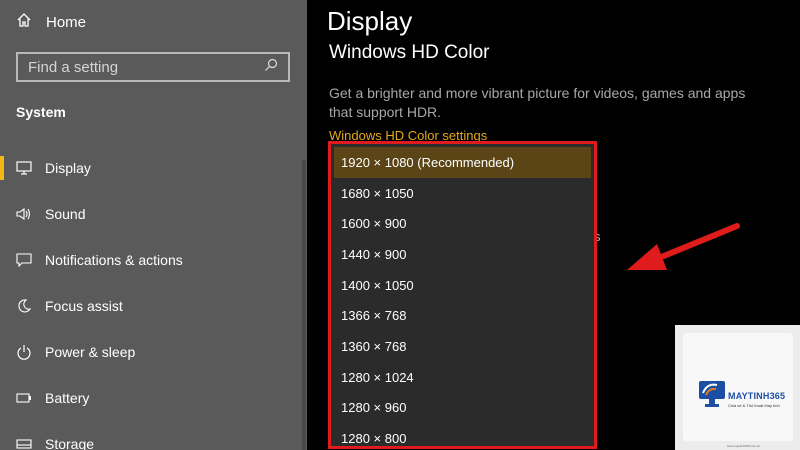 This screenshot has height=450, width=800. What do you see at coordinates (757, 396) in the screenshot?
I see `watermark-brand: MAYTINH365` at bounding box center [757, 396].